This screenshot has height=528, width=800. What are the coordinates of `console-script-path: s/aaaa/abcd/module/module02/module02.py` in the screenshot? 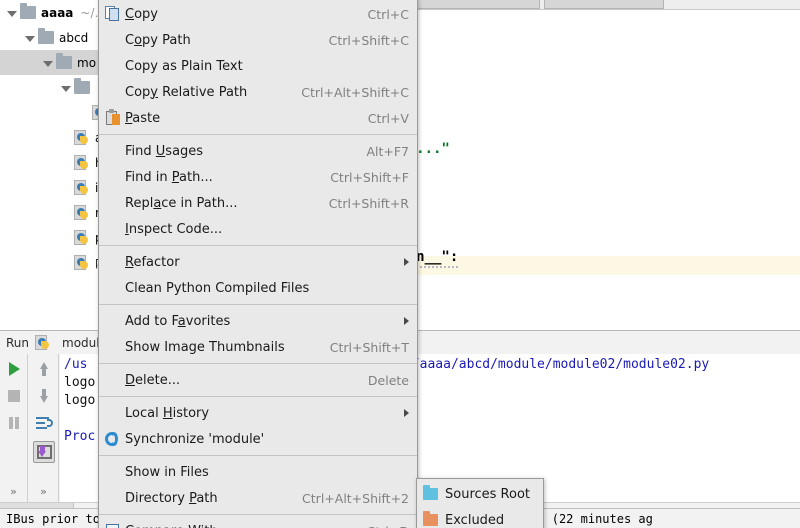 It's located at (557, 364).